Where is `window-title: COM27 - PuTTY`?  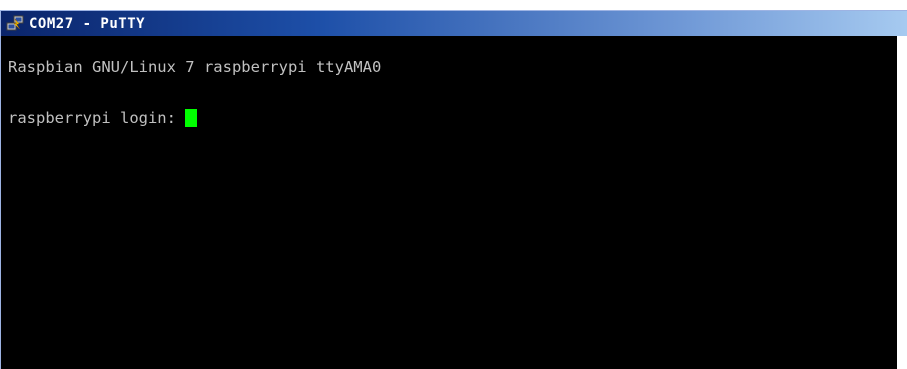
window-title: COM27 - PuTTY is located at coordinates (87, 23).